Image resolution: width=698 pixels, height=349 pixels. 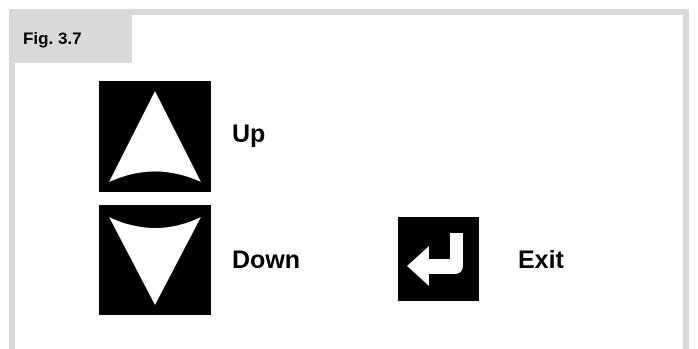 What do you see at coordinates (541, 260) in the screenshot?
I see `exit-label: Exit` at bounding box center [541, 260].